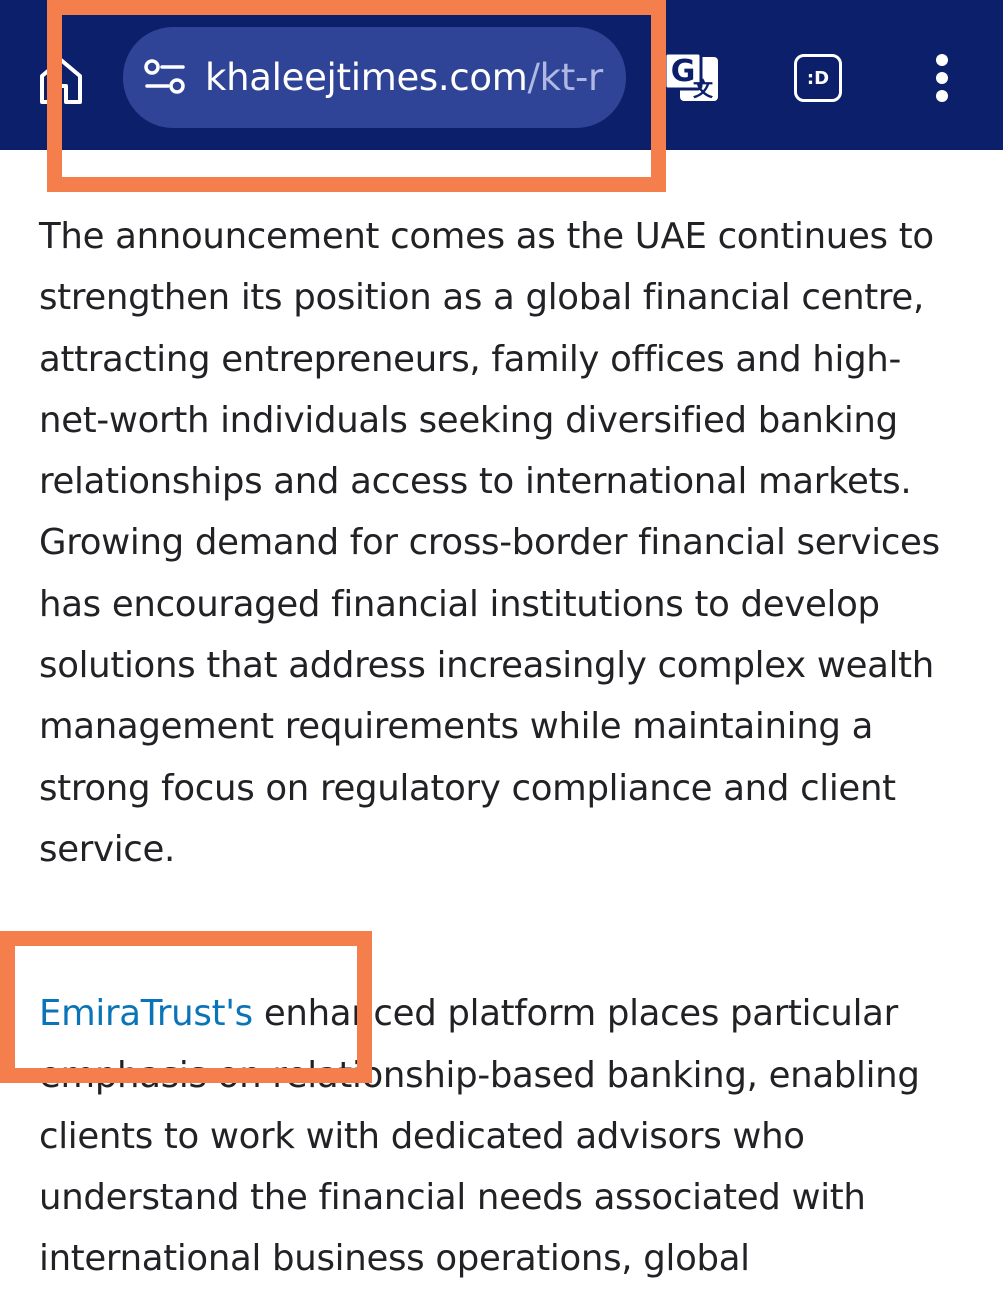 The image size is (1003, 1290). I want to click on home-icon, so click(61, 81).